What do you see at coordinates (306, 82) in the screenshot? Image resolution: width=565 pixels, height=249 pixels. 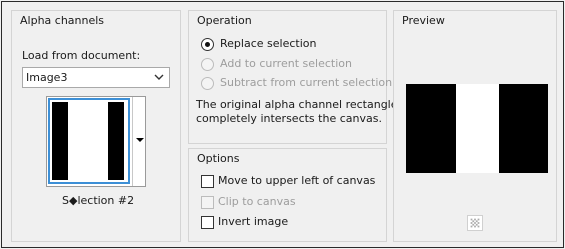 I see `subtract-selection-label: Subtract from current selection` at bounding box center [306, 82].